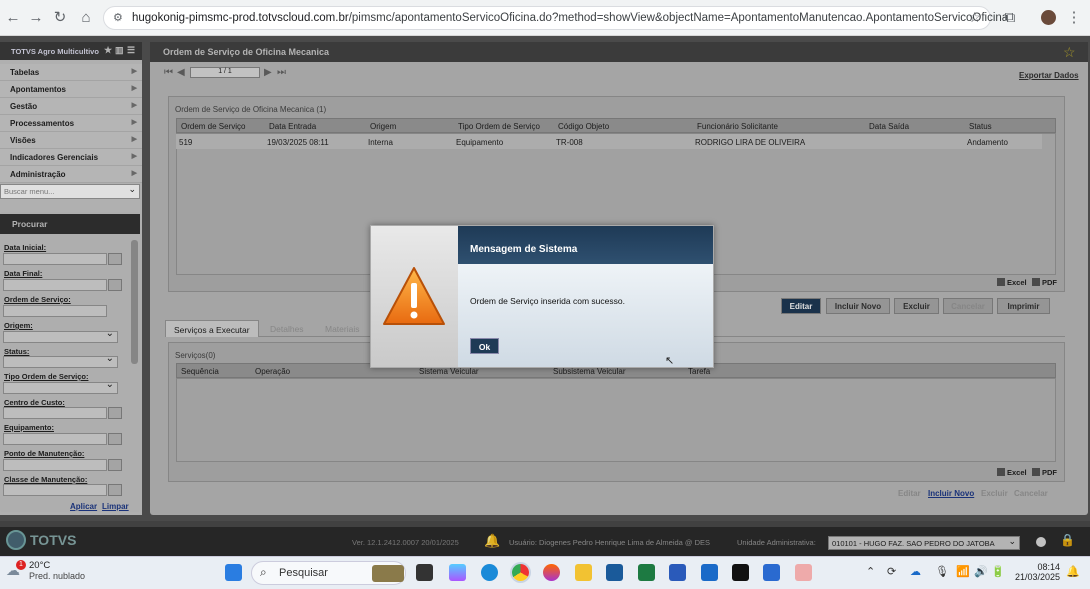 The height and width of the screenshot is (589, 1090). I want to click on bookmark-star-icon: ☆, so click(974, 17).